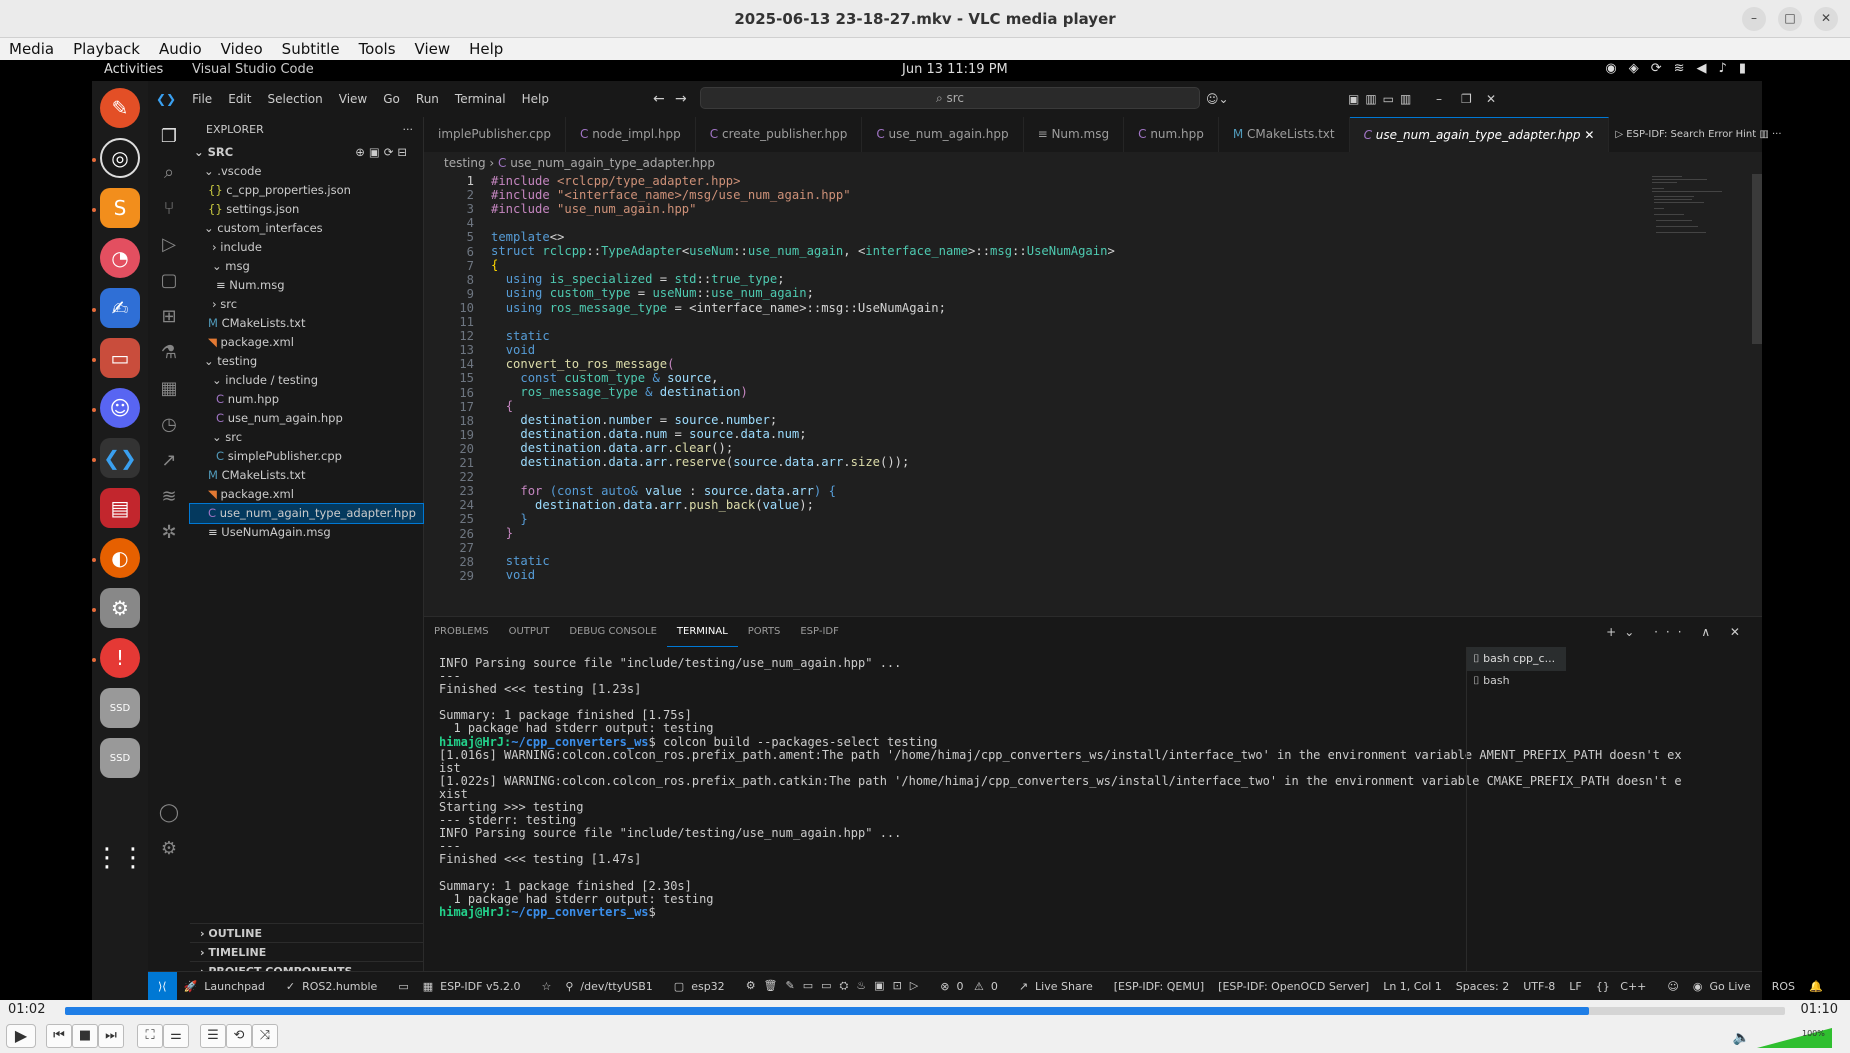  I want to click on text-editor-icon: ✍, so click(120, 308).